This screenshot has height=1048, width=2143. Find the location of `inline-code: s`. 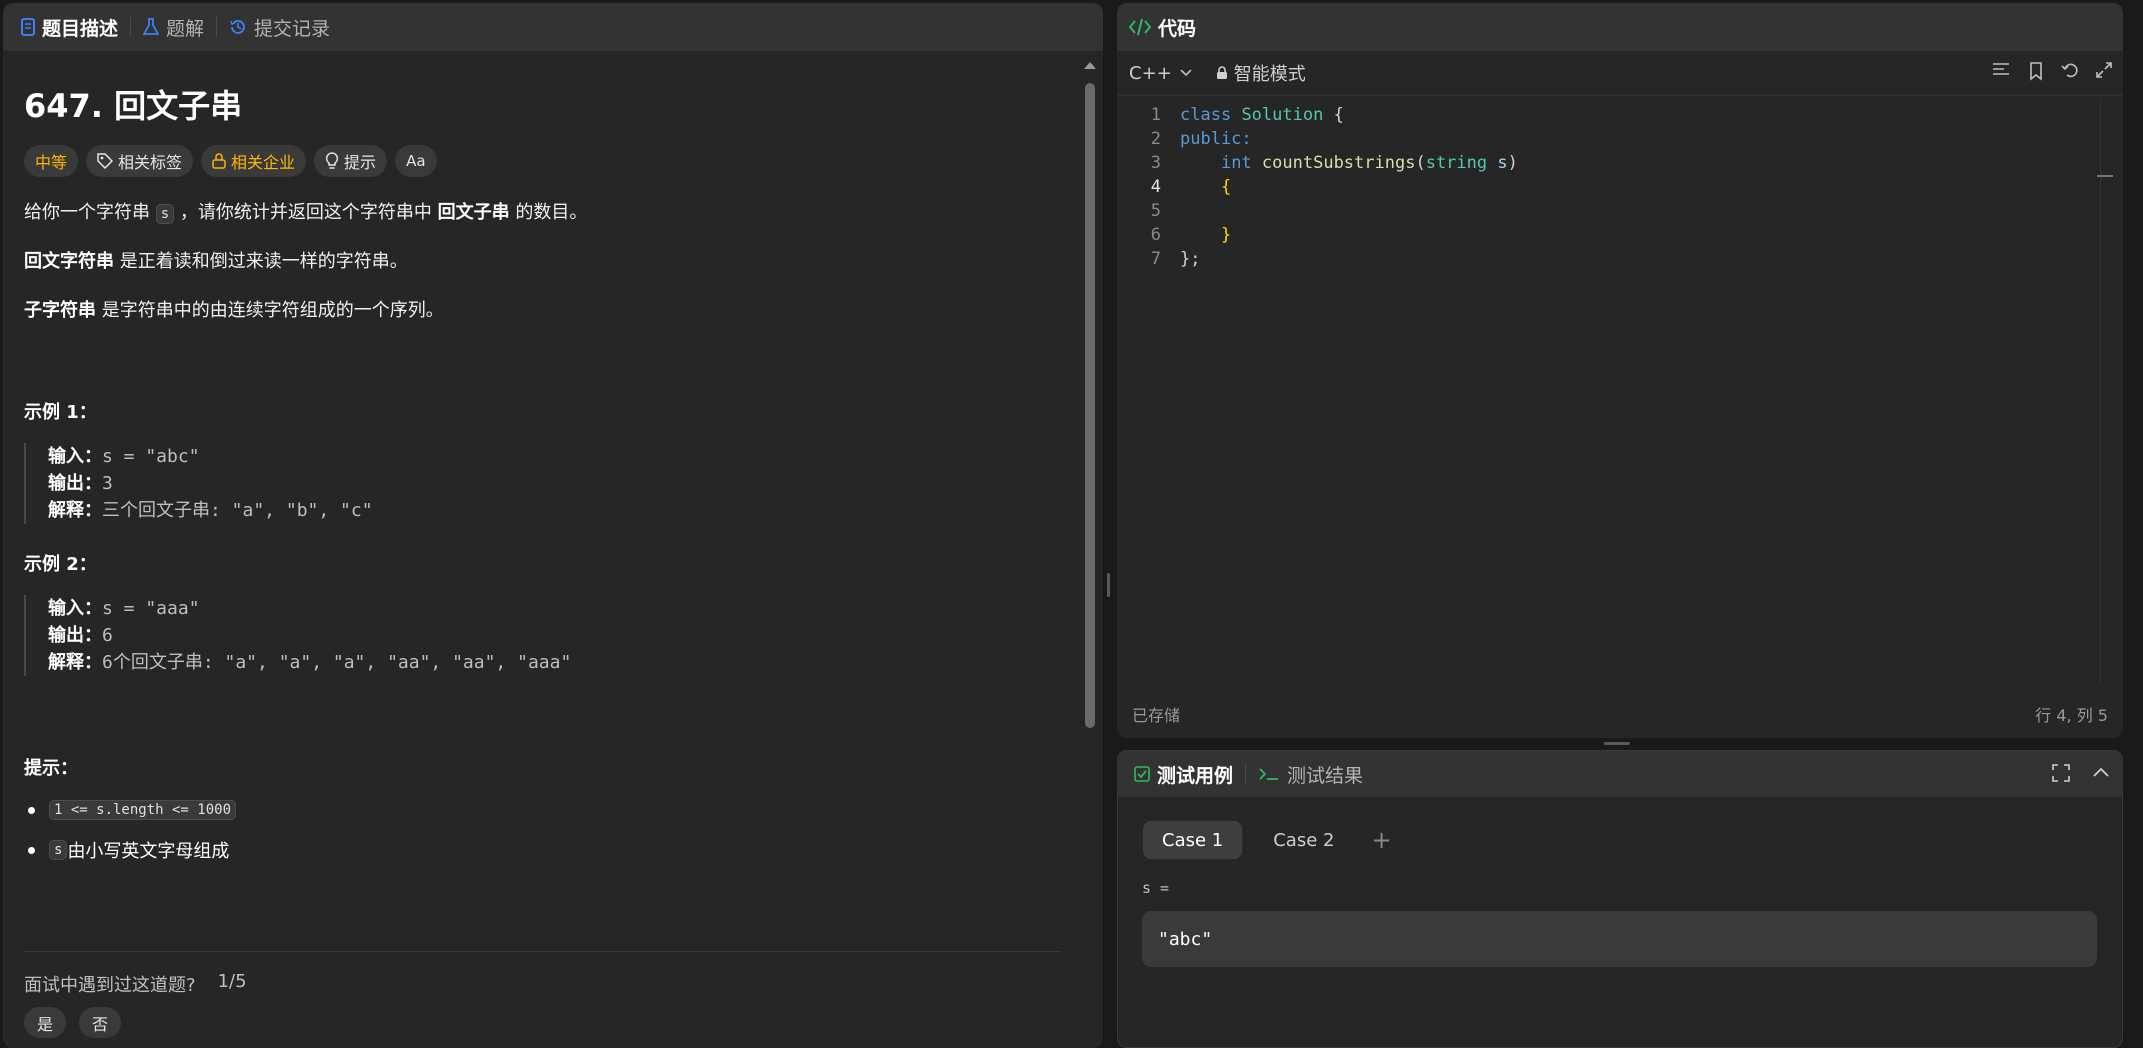

inline-code: s is located at coordinates (58, 850).